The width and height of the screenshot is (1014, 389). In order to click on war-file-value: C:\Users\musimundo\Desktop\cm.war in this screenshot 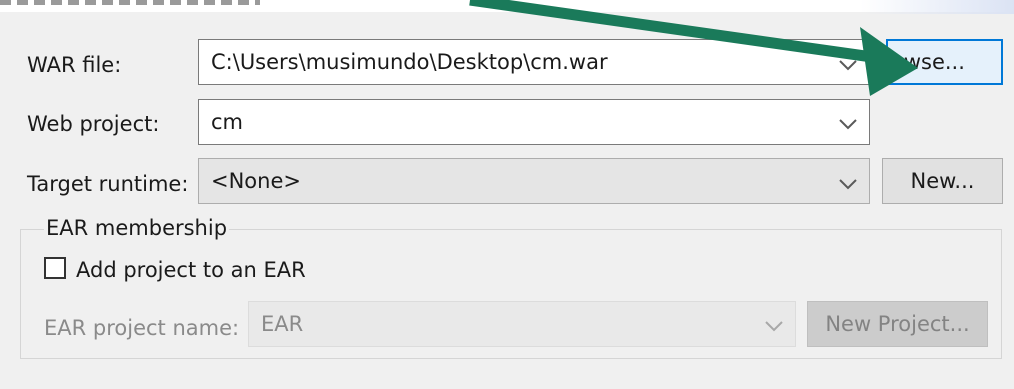, I will do `click(409, 62)`.